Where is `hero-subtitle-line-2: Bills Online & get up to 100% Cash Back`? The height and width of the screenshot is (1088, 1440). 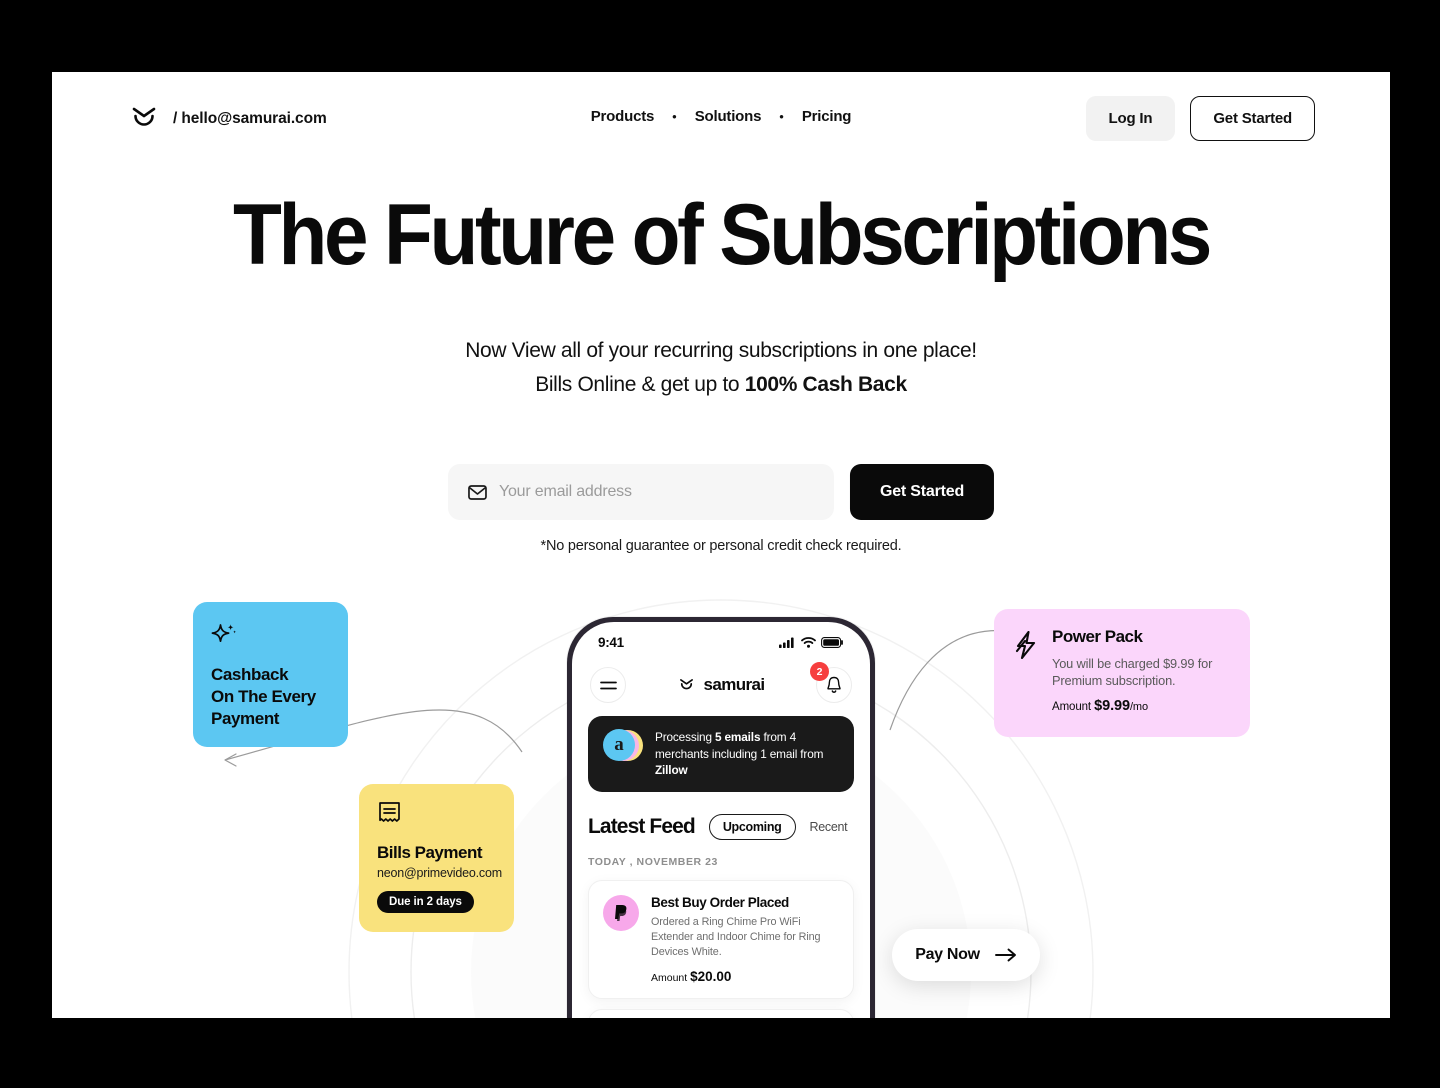 hero-subtitle-line-2: Bills Online & get up to 100% Cash Back is located at coordinates (721, 385).